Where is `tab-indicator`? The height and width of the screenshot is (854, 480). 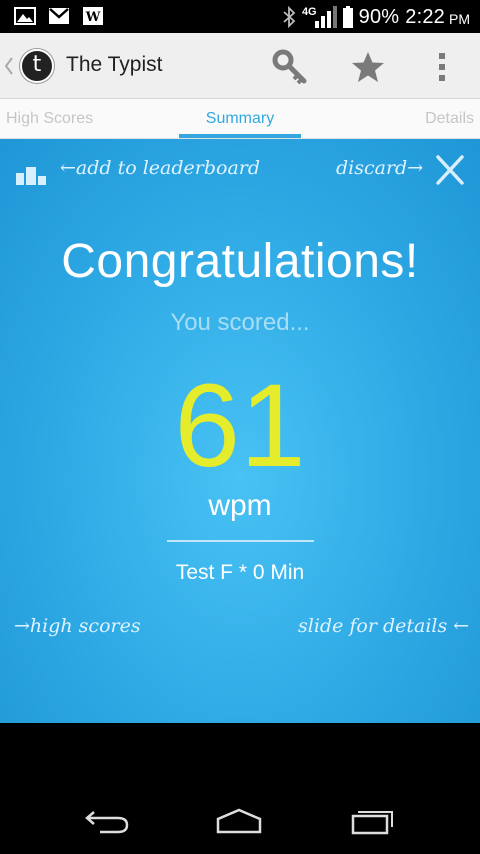 tab-indicator is located at coordinates (240, 136).